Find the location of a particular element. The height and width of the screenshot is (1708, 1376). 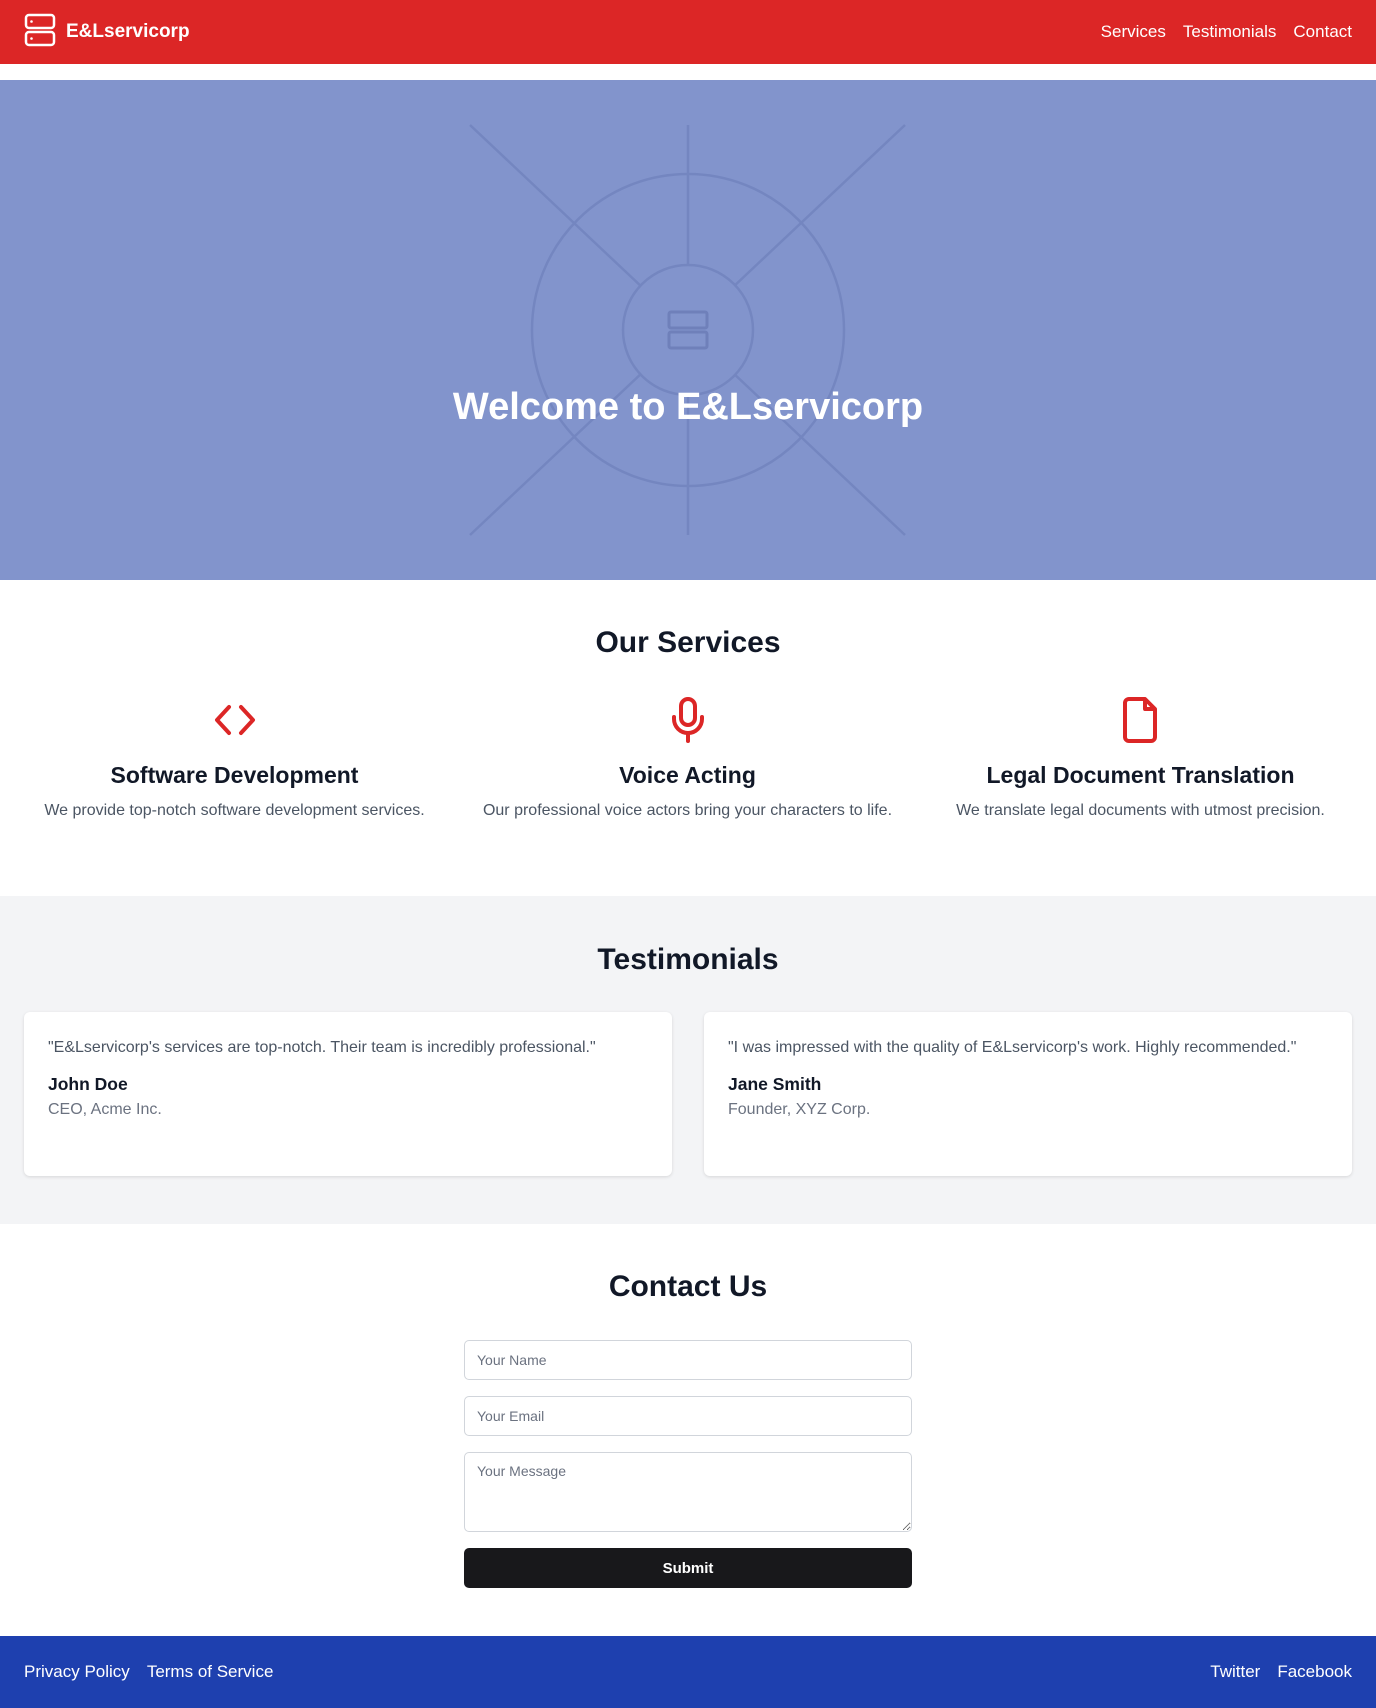

testimonial-author: Jane Smith is located at coordinates (775, 1084).